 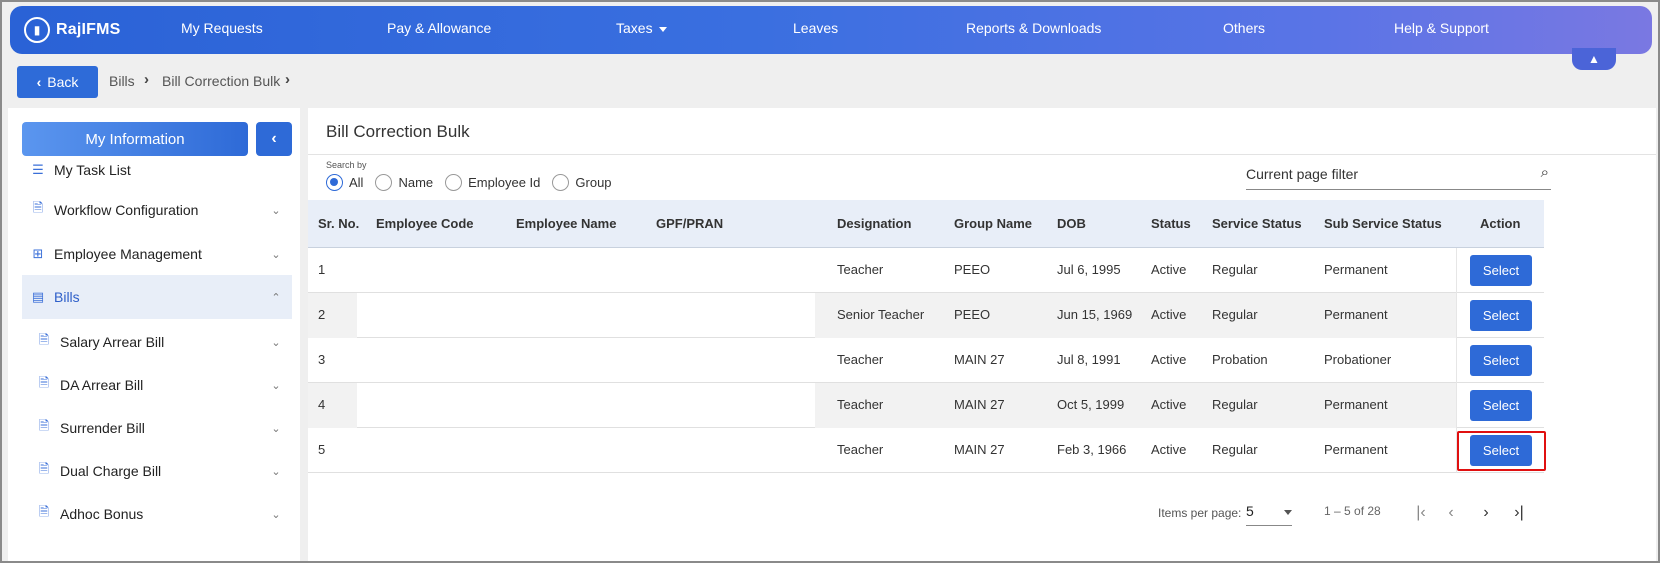 I want to click on sidebar-item-employee-management: ⊞ Employee Management ⌄, so click(x=157, y=254).